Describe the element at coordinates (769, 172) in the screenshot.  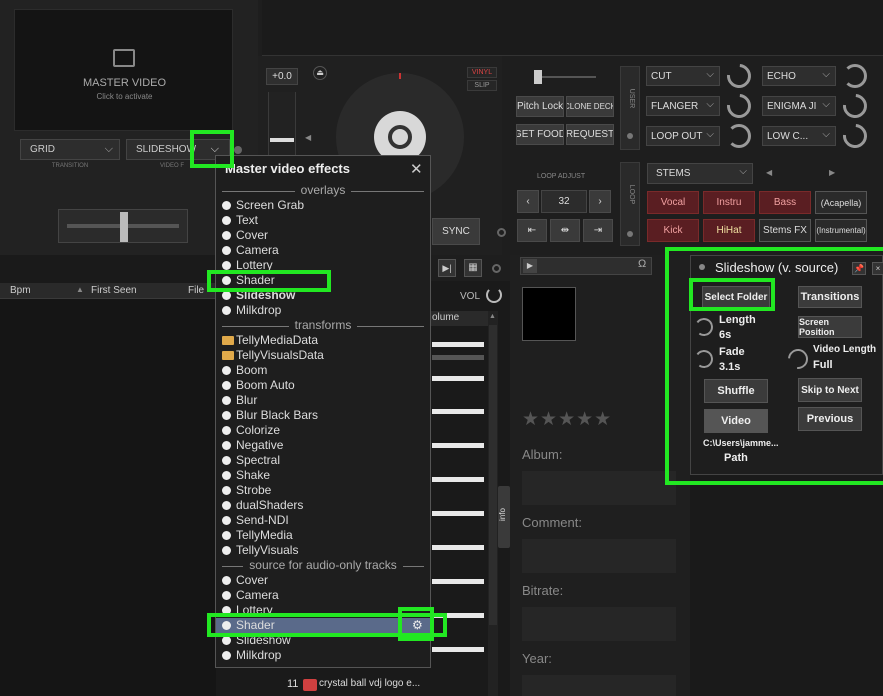
I see `stems-prev-icon: ◀` at that location.